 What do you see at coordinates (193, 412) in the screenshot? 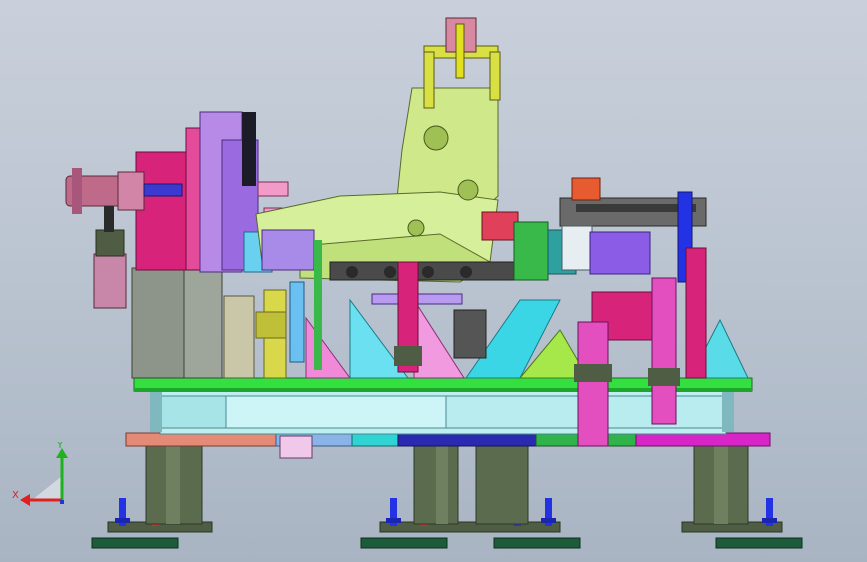
I see `frame-panel-left` at bounding box center [193, 412].